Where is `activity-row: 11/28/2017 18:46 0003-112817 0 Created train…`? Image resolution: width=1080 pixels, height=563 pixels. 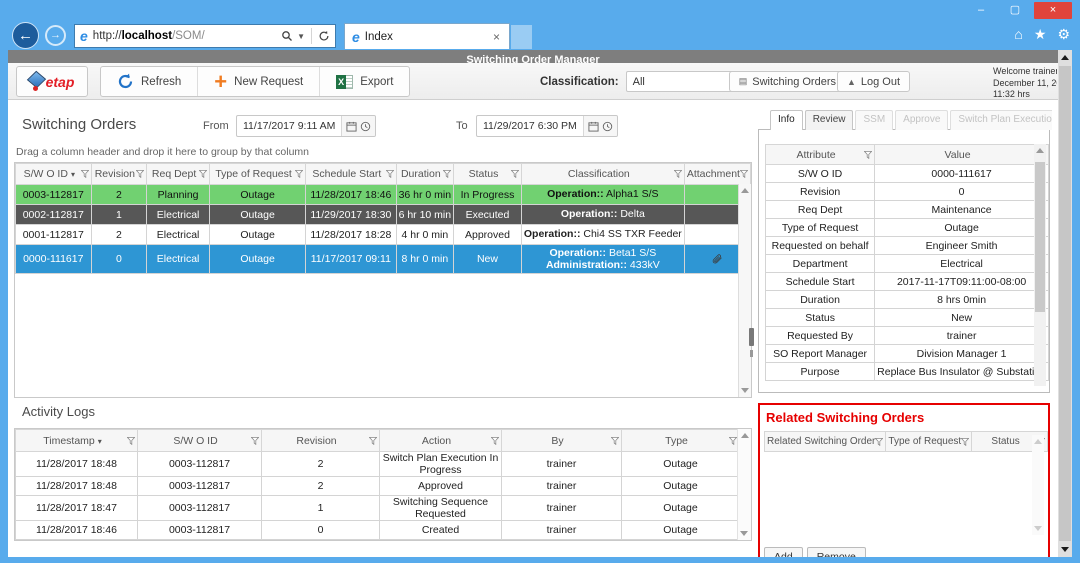 activity-row: 11/28/2017 18:46 0003-112817 0 Created train… is located at coordinates (377, 530).